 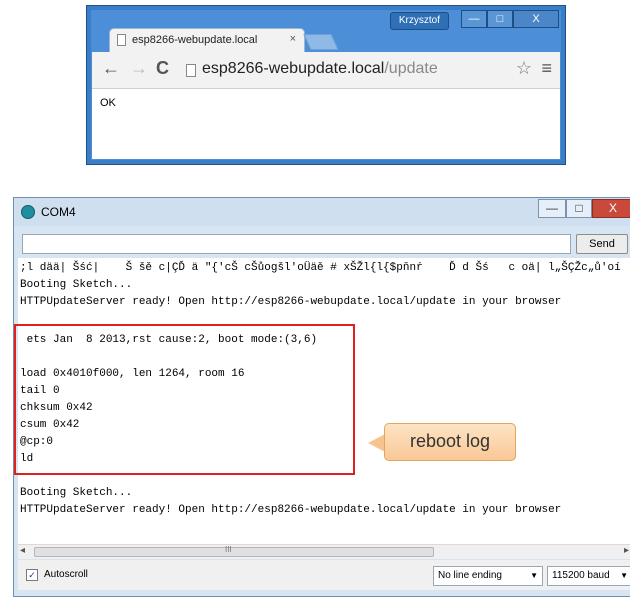 What do you see at coordinates (602, 244) in the screenshot?
I see `send-button: Send` at bounding box center [602, 244].